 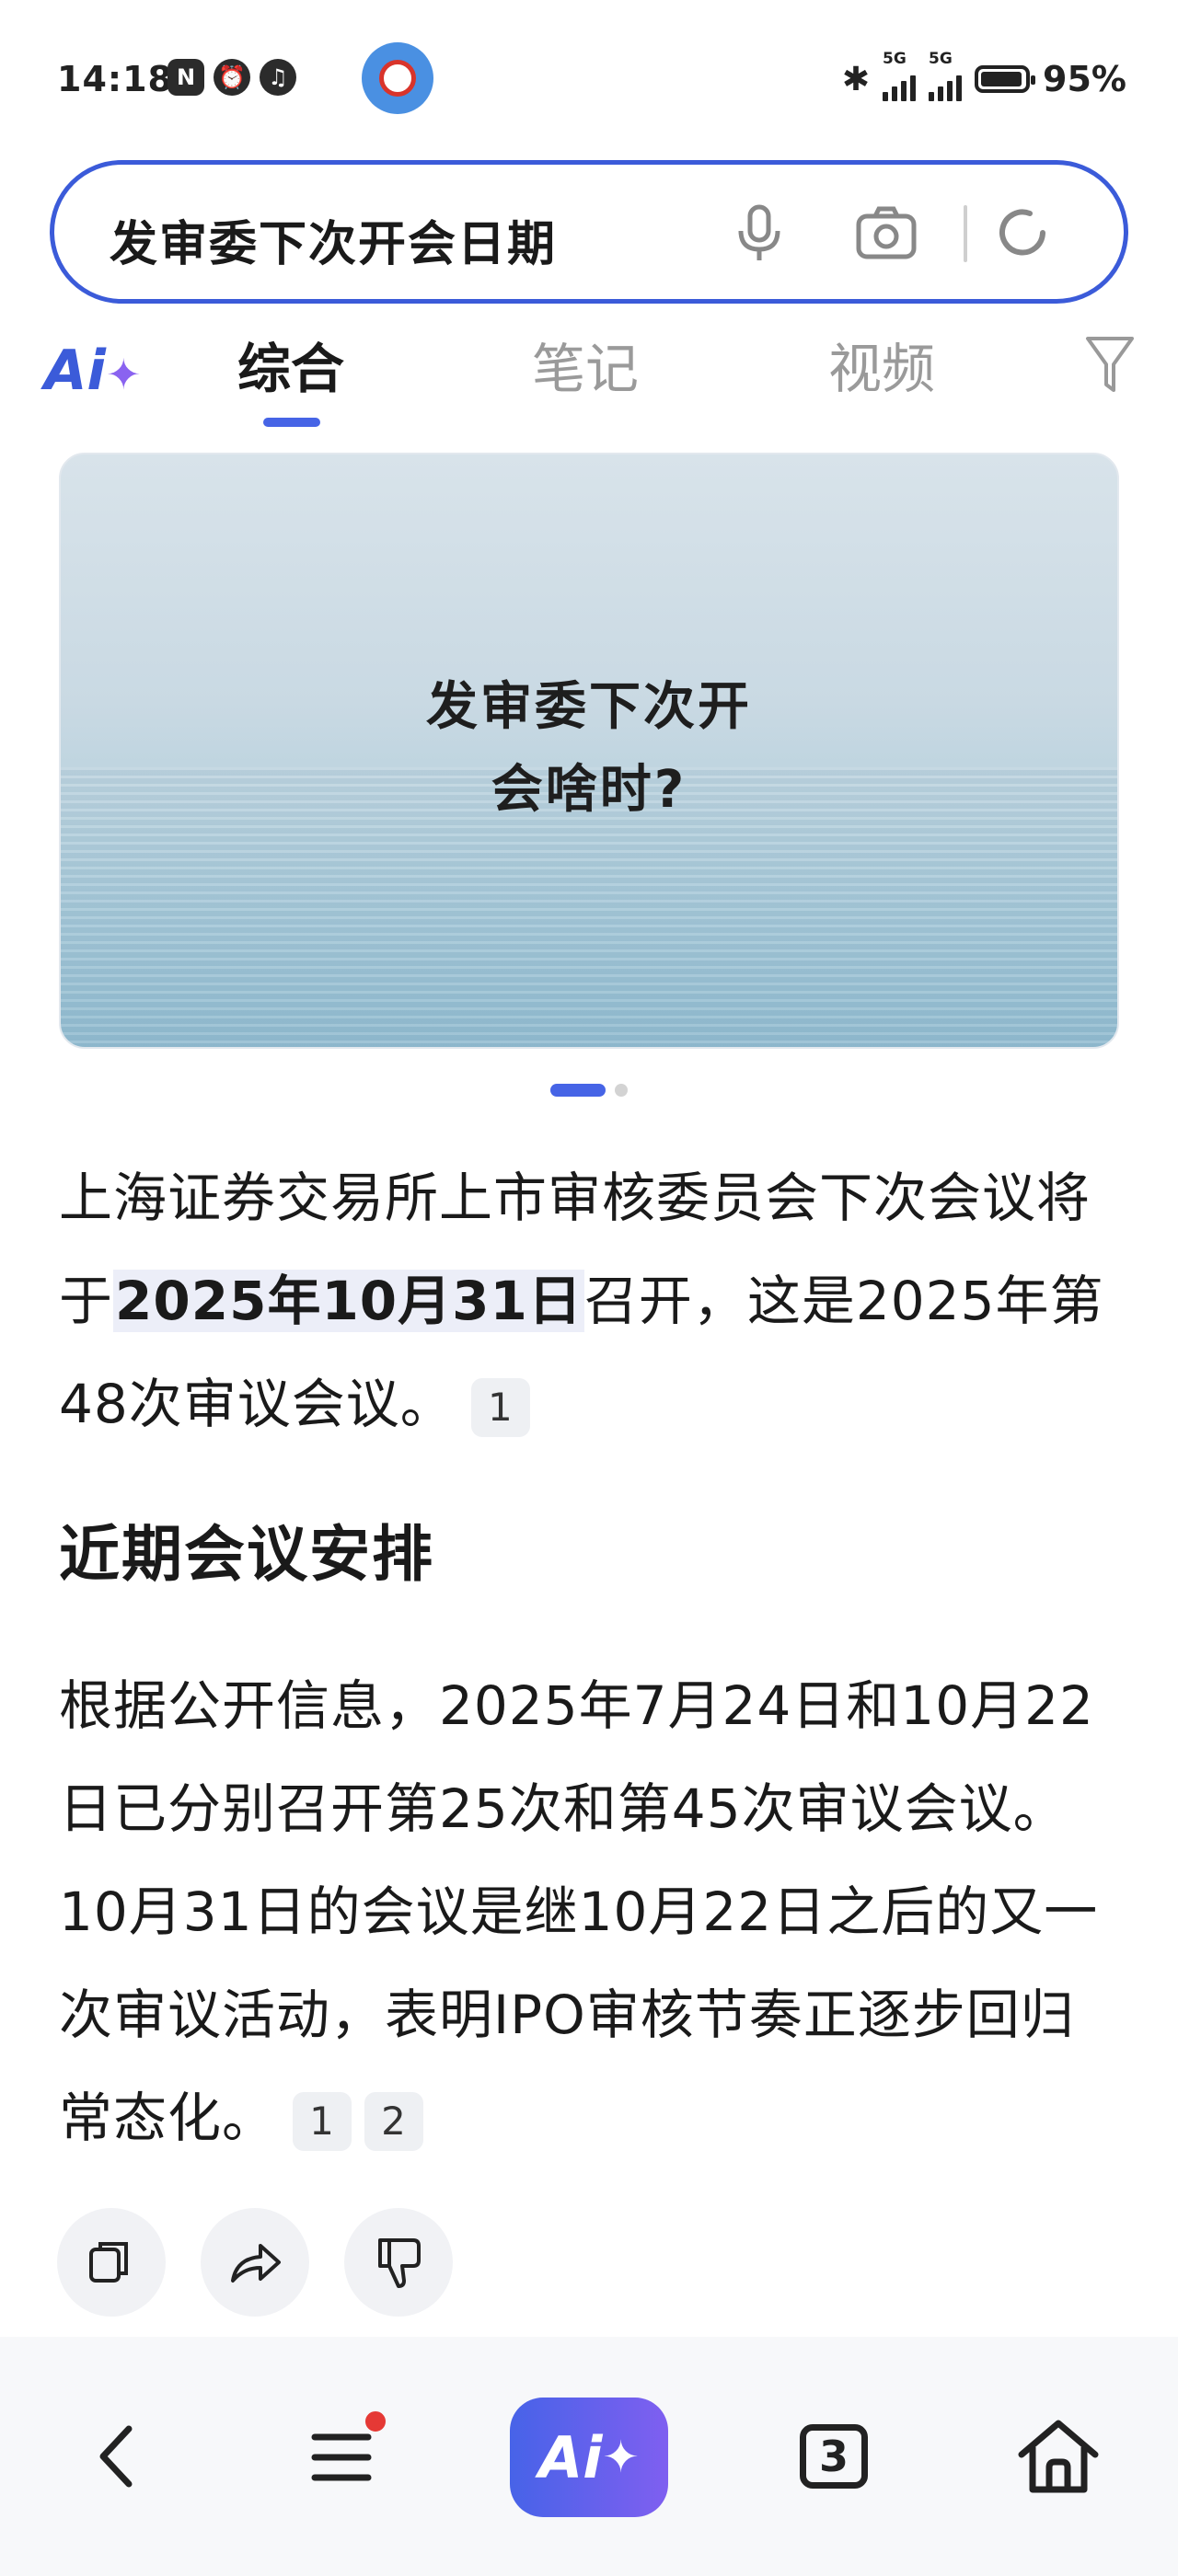 I want to click on bluetooth-icon: ✱, so click(x=856, y=79).